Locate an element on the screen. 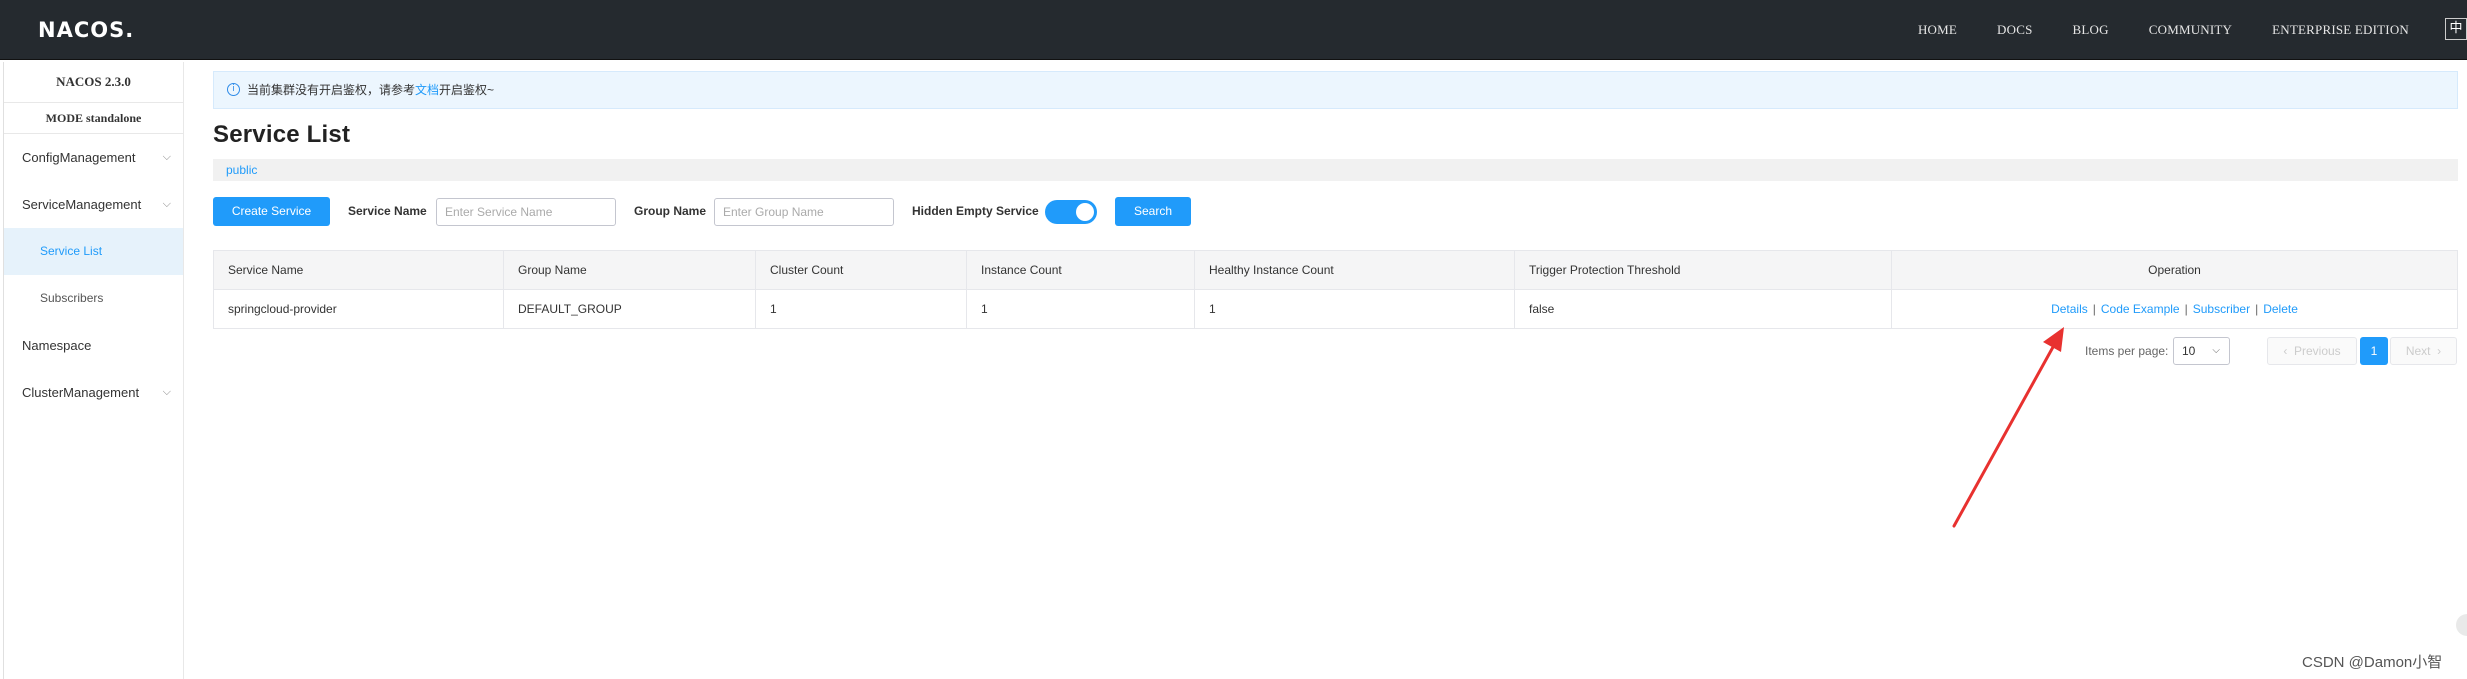  create-service-button: Create Service is located at coordinates (271, 211).